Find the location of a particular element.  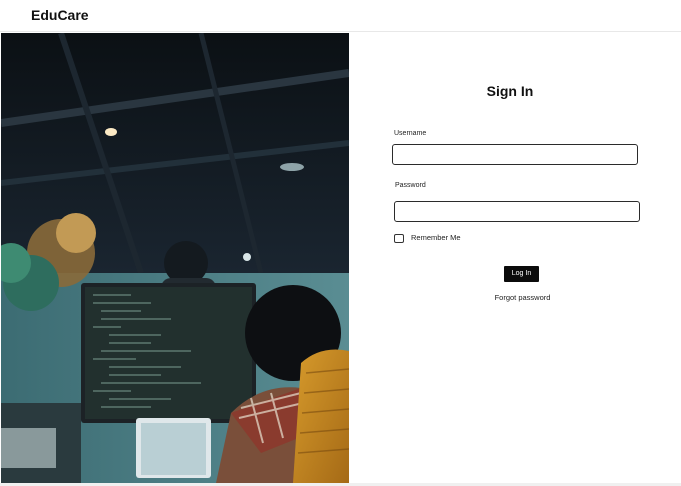

username-input is located at coordinates (515, 154).